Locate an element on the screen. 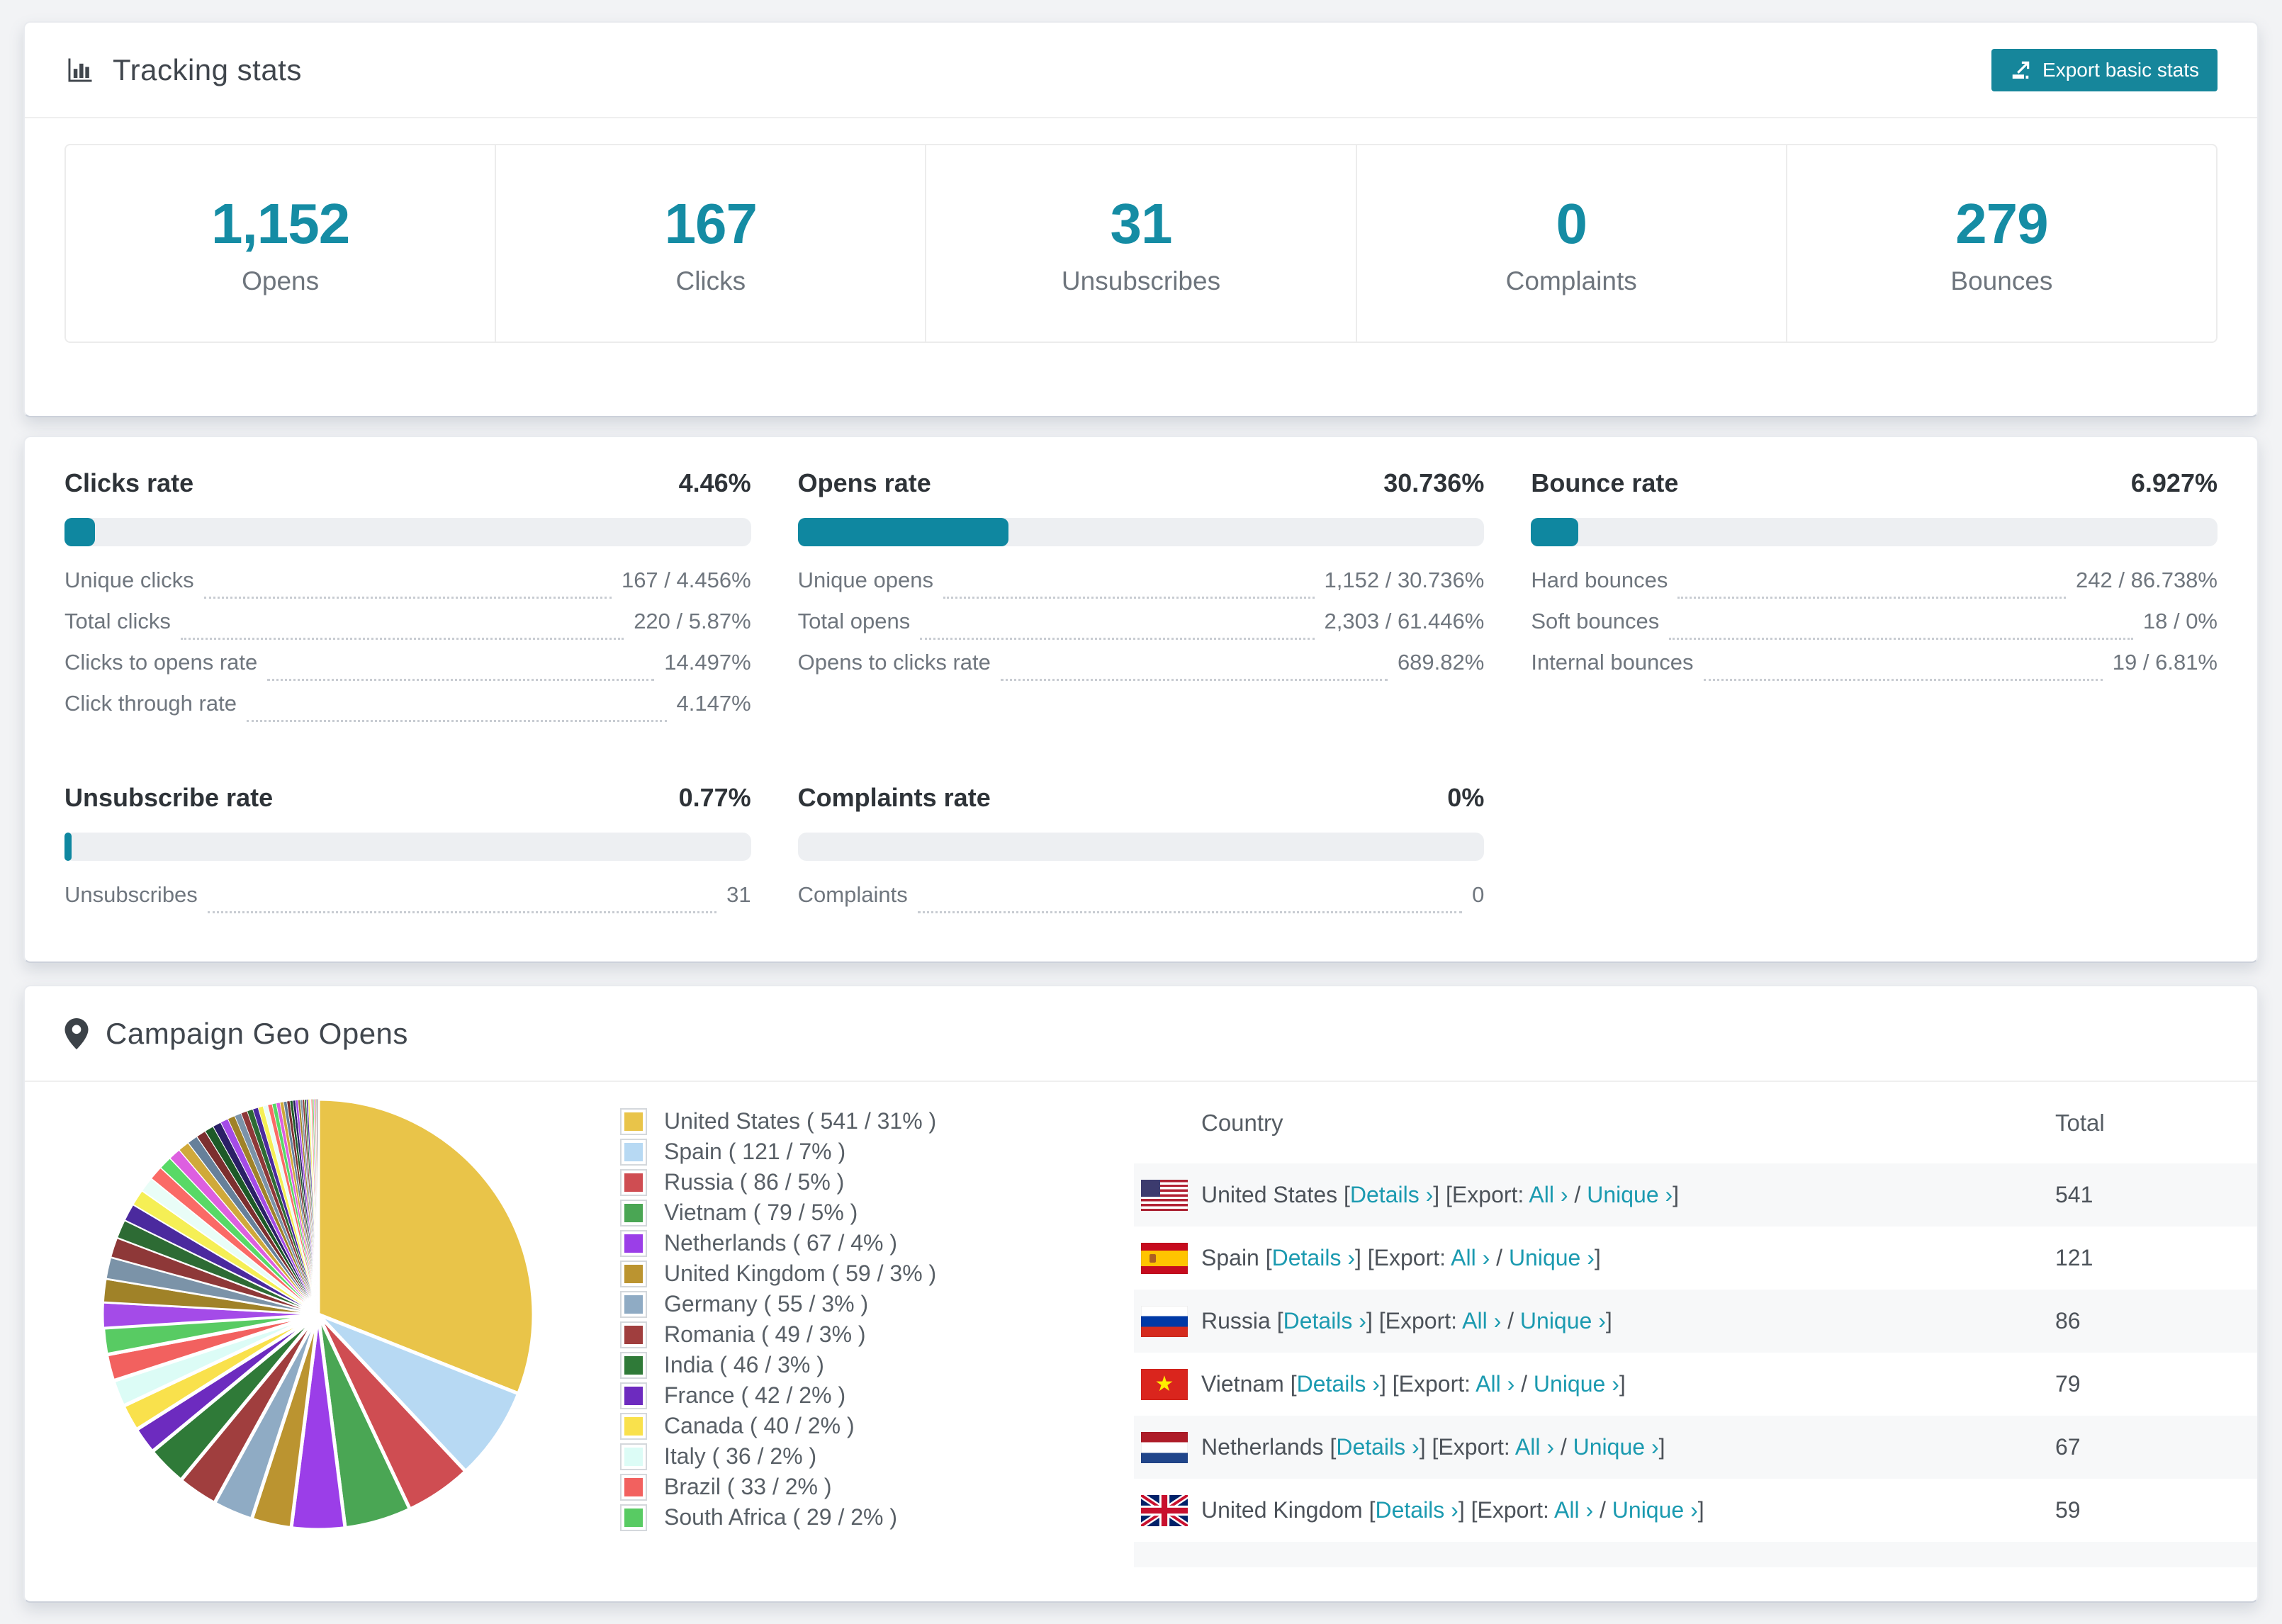 The height and width of the screenshot is (1624, 2282). vn-flag: ★ is located at coordinates (1164, 1384).